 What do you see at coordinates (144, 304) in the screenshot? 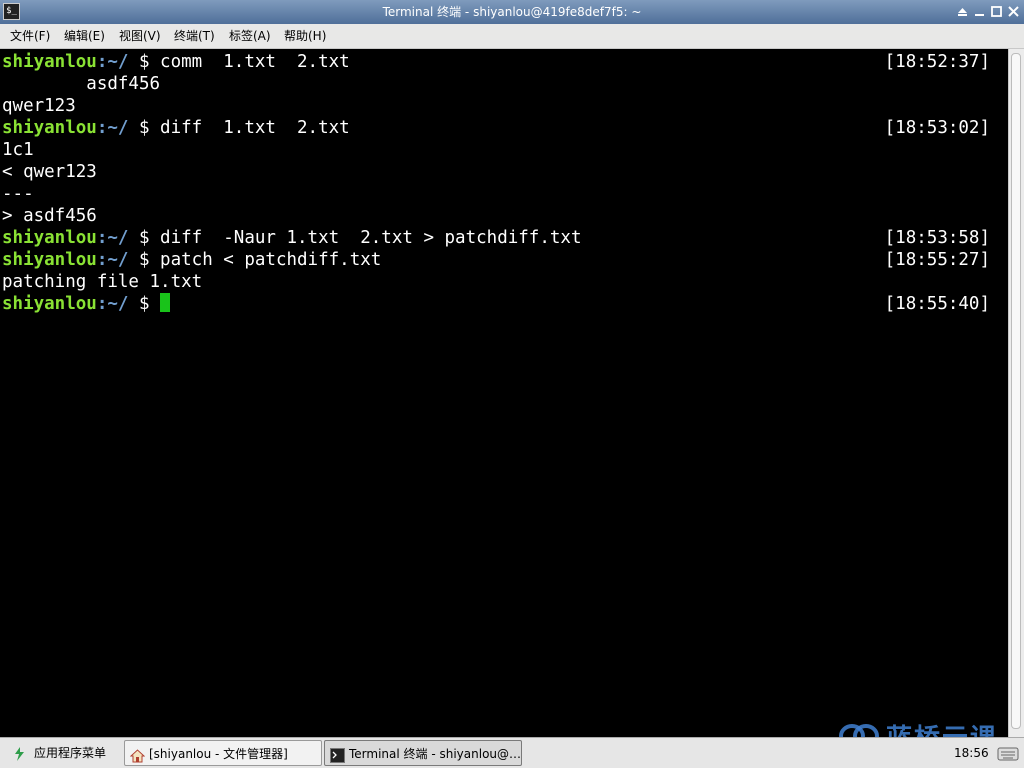
I see `command-text: $` at bounding box center [144, 304].